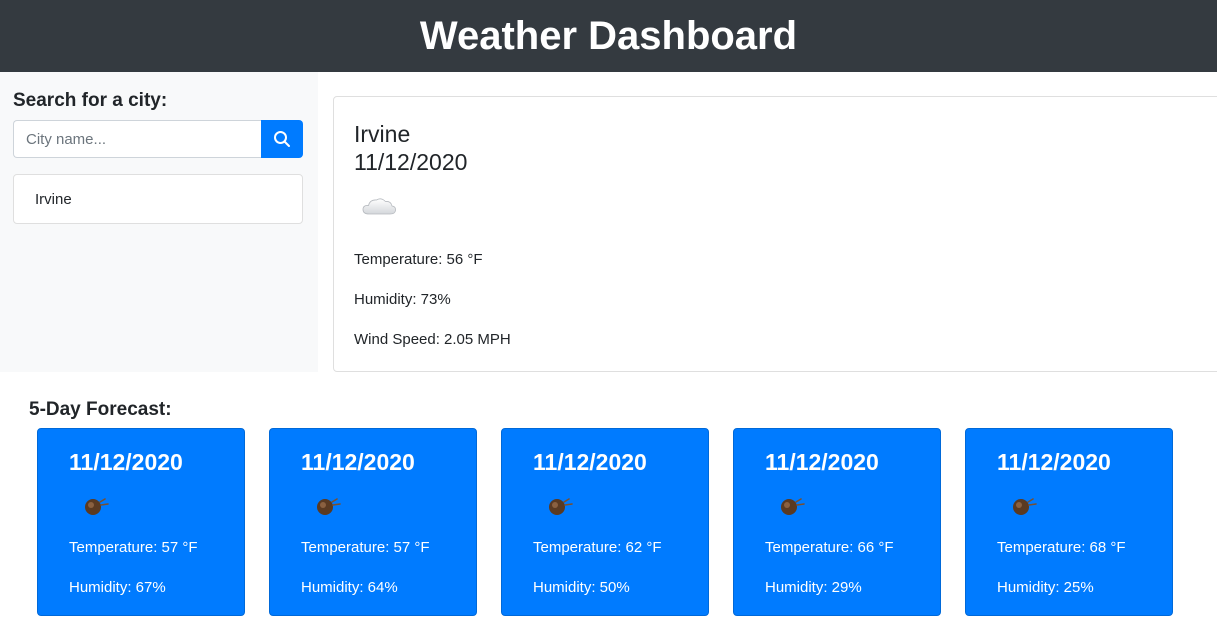  I want to click on current-date: 11/12/2020, so click(411, 162).